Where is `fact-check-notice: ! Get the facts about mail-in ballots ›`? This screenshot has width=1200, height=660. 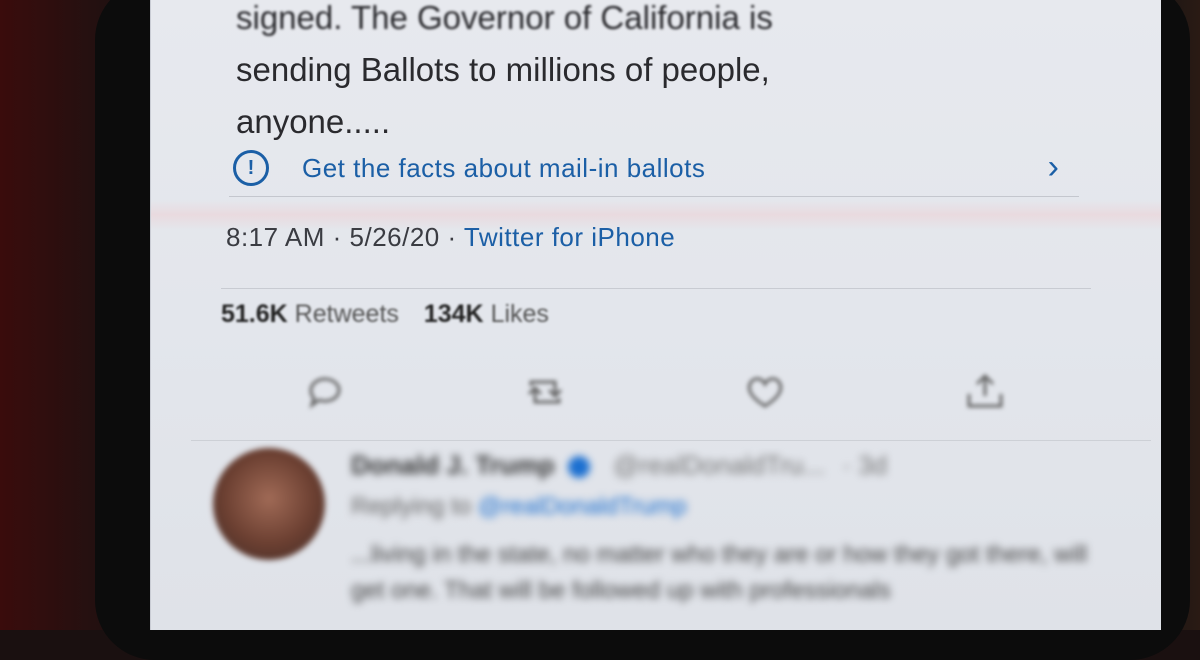 fact-check-notice: ! Get the facts about mail-in ballots › is located at coordinates (654, 168).